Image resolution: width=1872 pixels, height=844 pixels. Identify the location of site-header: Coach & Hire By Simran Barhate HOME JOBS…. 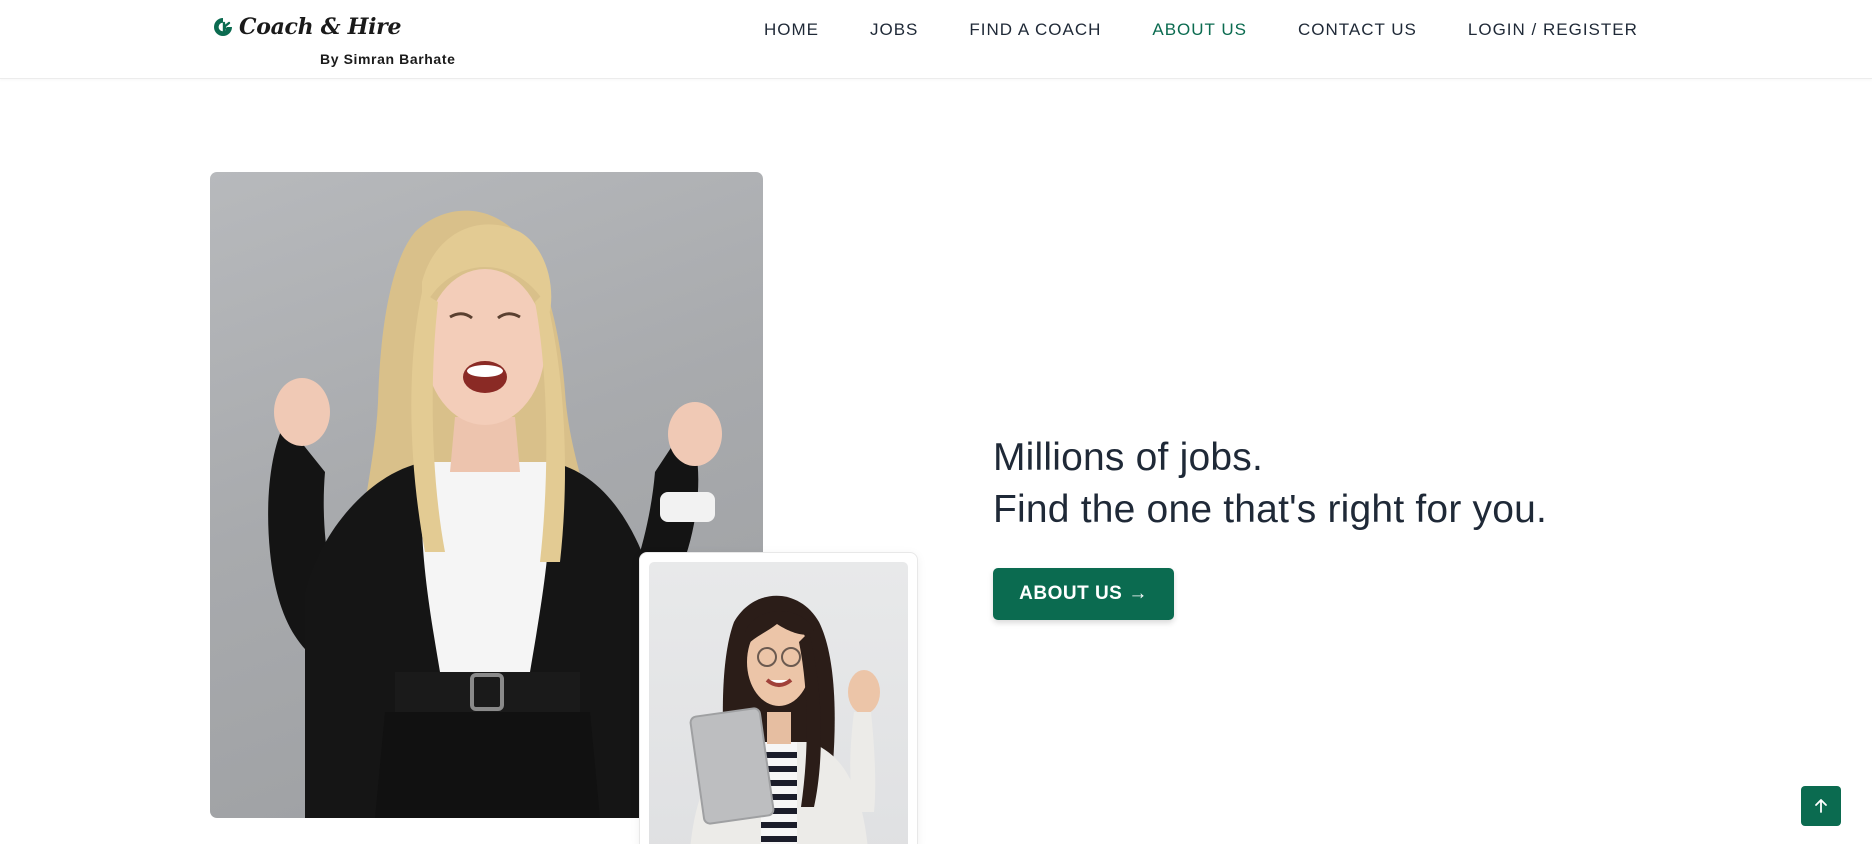
(936, 39).